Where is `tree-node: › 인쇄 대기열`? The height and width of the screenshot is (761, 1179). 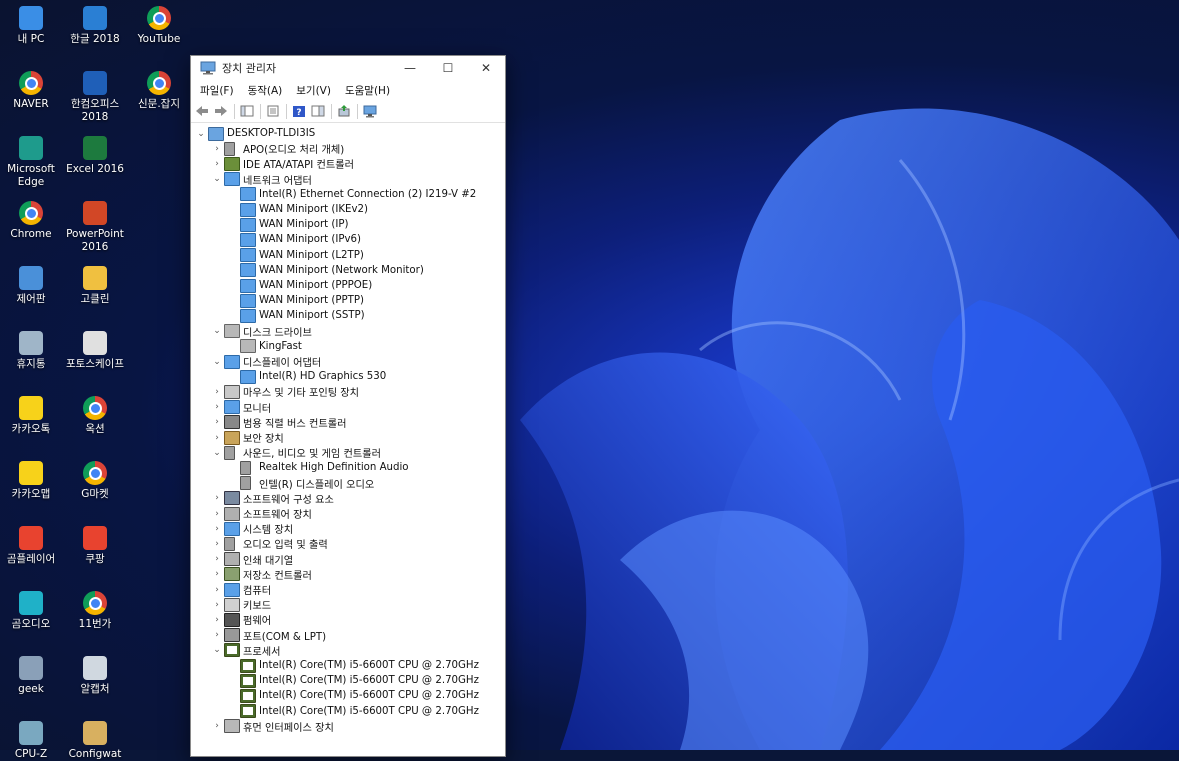
tree-node: › 인쇄 대기열 is located at coordinates (252, 559).